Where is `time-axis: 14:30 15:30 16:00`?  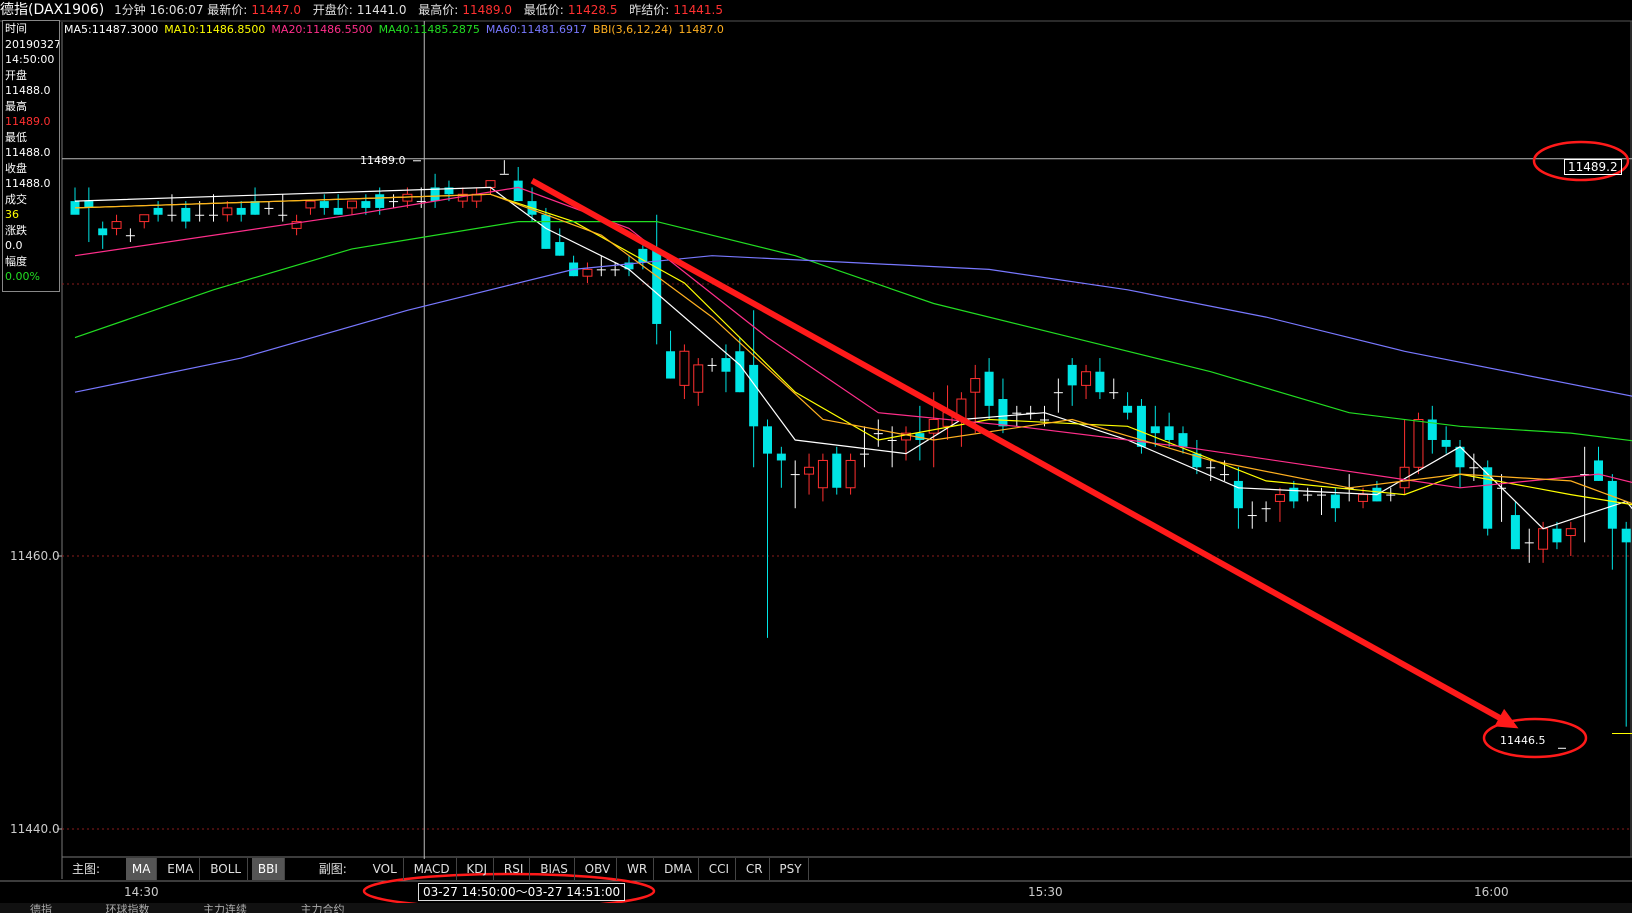 time-axis: 14:30 15:30 16:00 is located at coordinates (847, 892).